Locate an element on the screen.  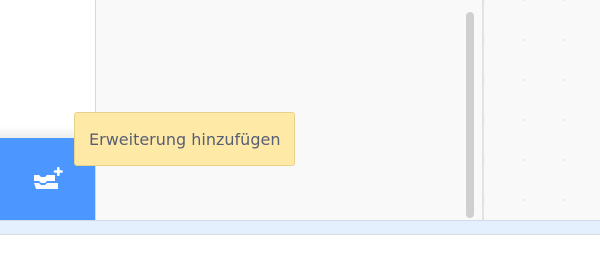
add-extension-tooltip: Erweiterung hinzufügen is located at coordinates (185, 139).